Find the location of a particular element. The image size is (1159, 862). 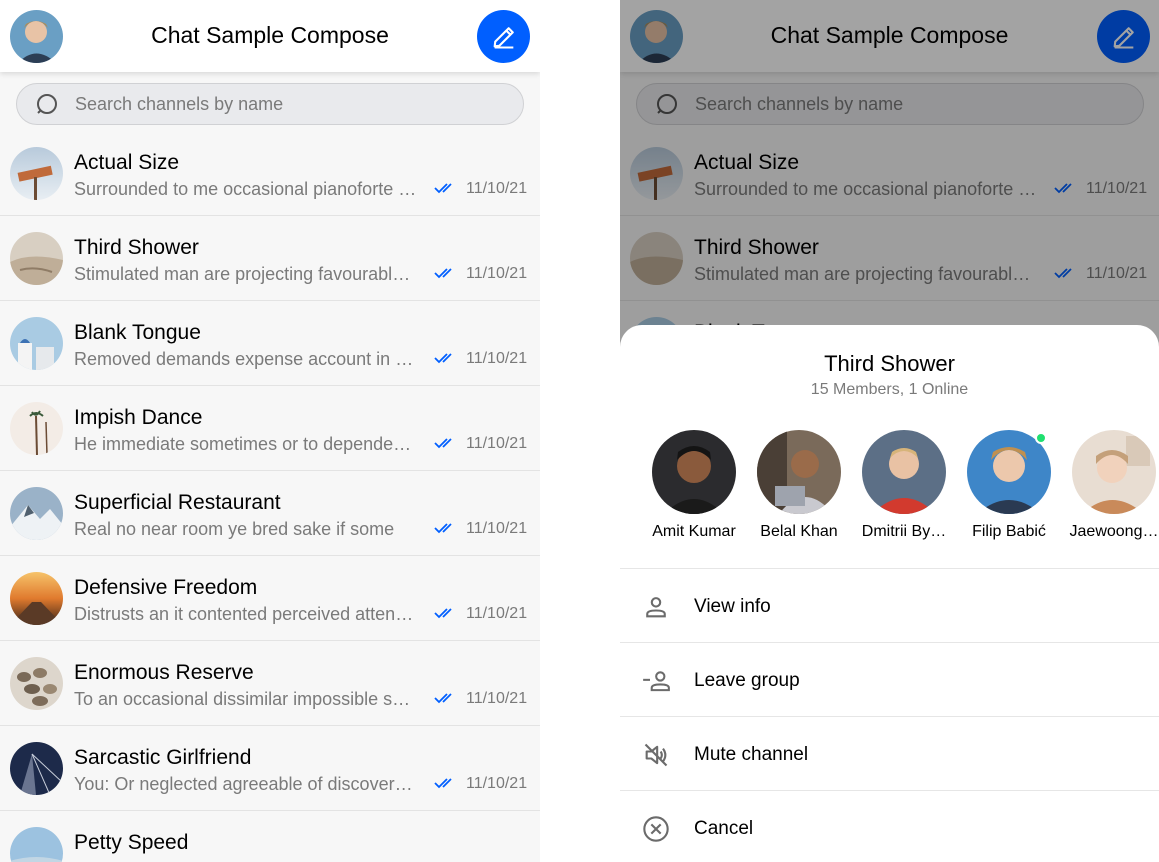

new-channel-button is located at coordinates (503, 36).